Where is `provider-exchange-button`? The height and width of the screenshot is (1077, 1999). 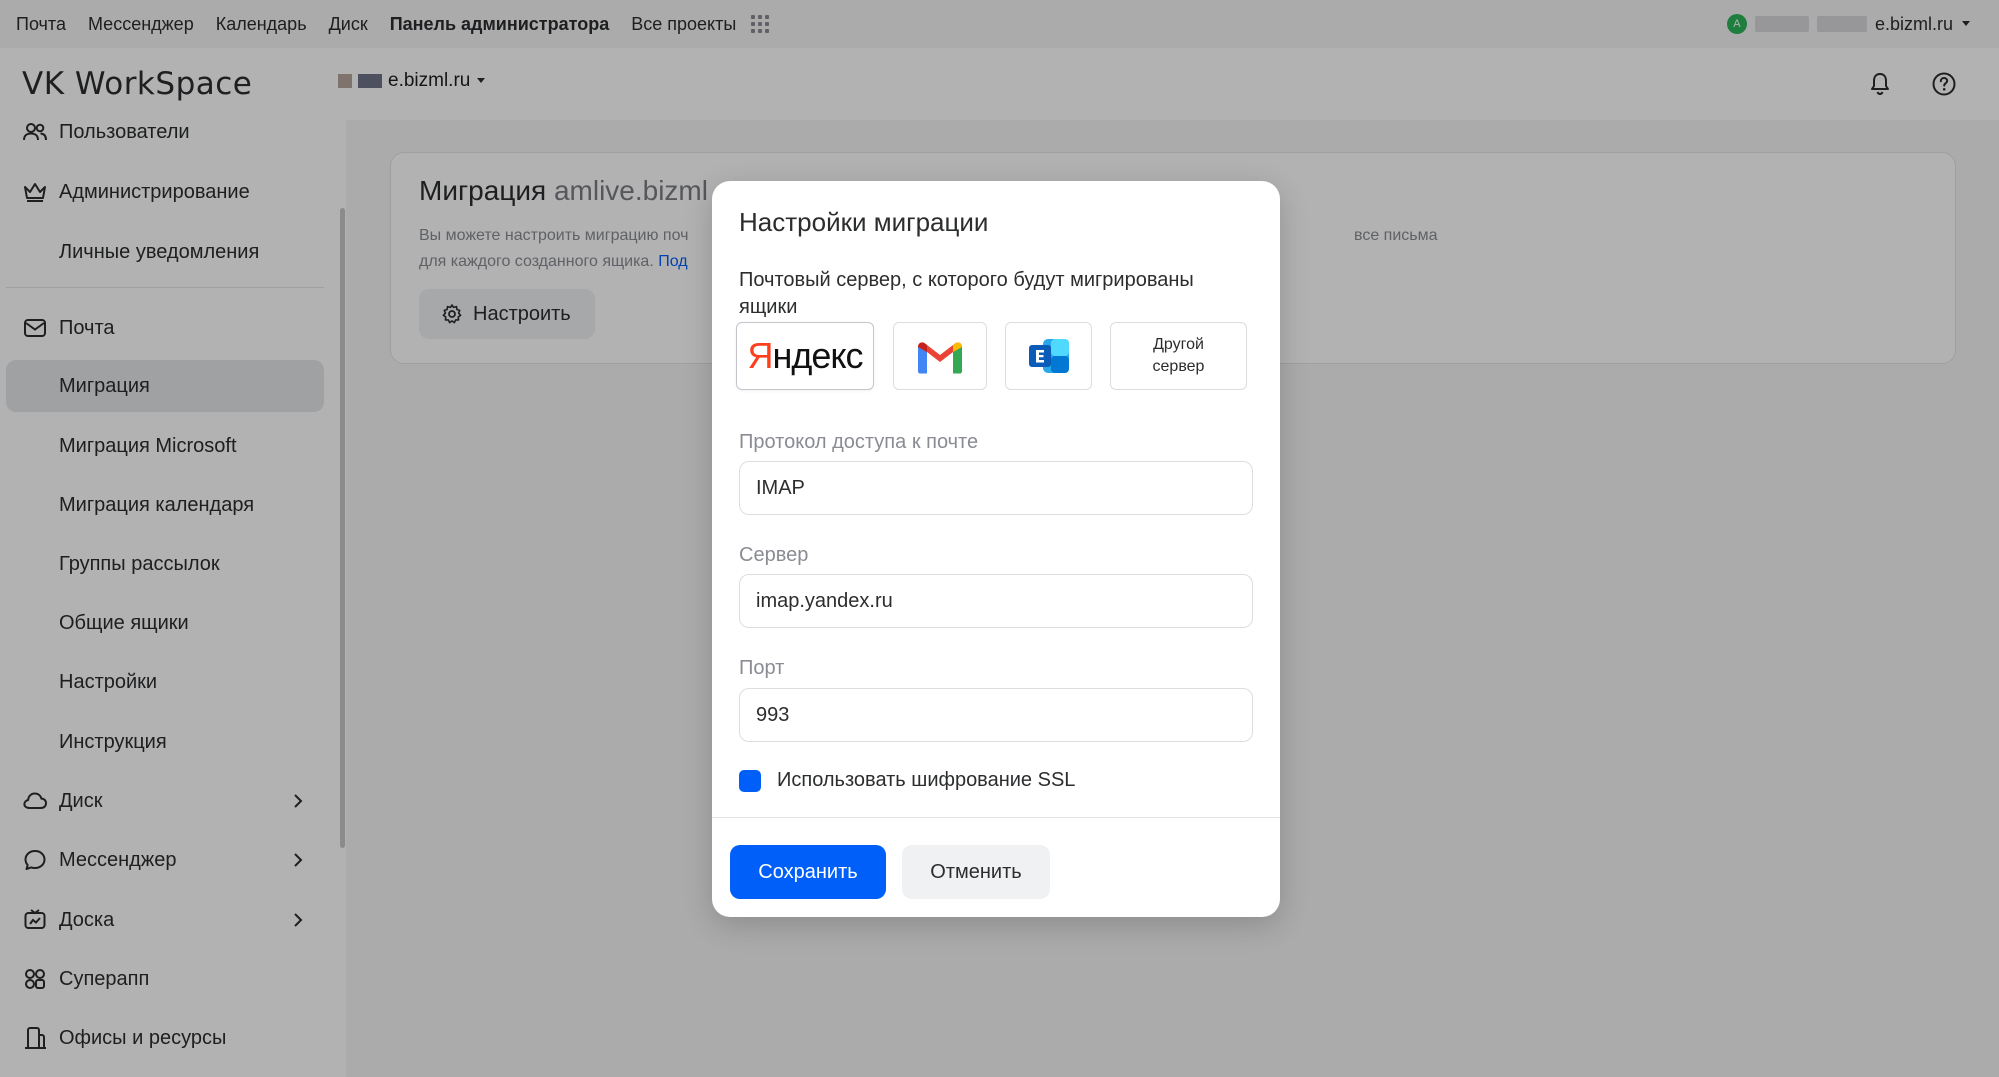 provider-exchange-button is located at coordinates (1048, 356).